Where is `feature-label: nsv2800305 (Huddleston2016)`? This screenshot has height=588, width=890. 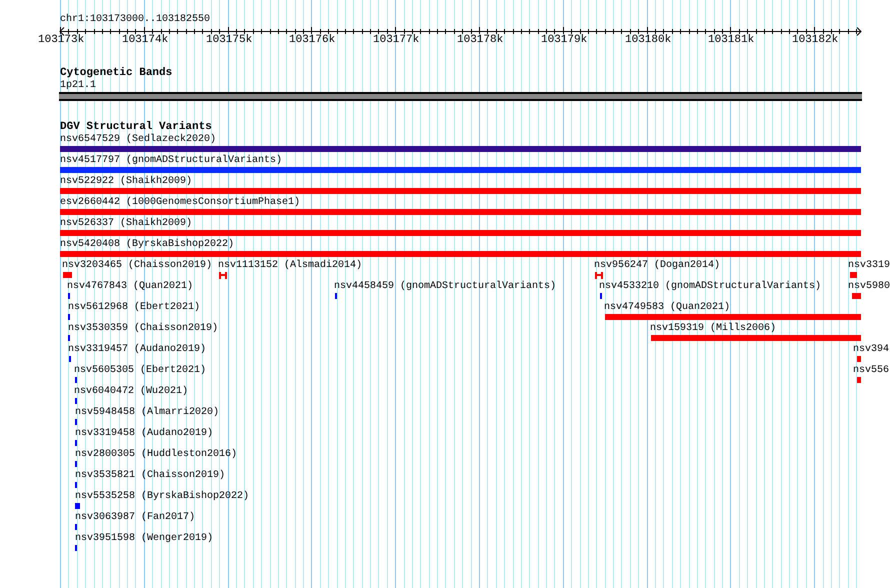
feature-label: nsv2800305 (Huddleston2016) is located at coordinates (156, 455).